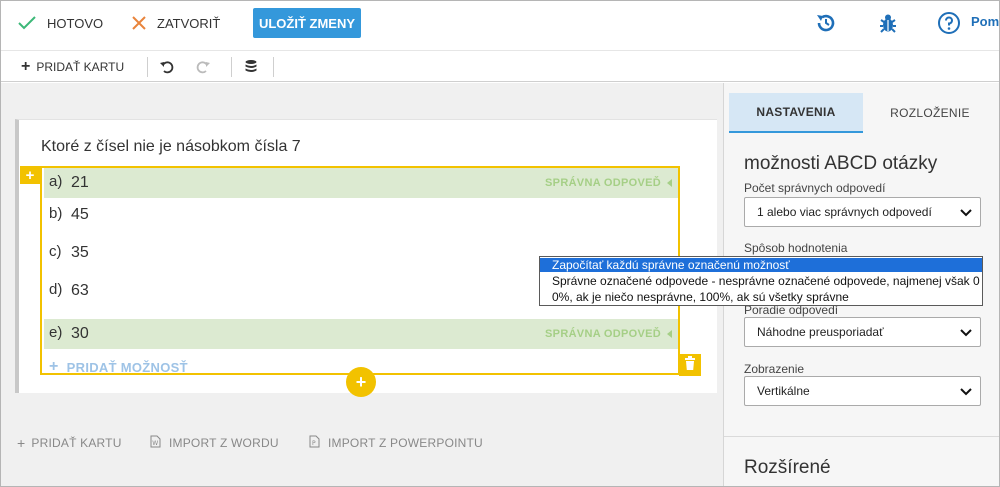  What do you see at coordinates (841, 163) in the screenshot?
I see `panel-title: možnosti ABCD otázky` at bounding box center [841, 163].